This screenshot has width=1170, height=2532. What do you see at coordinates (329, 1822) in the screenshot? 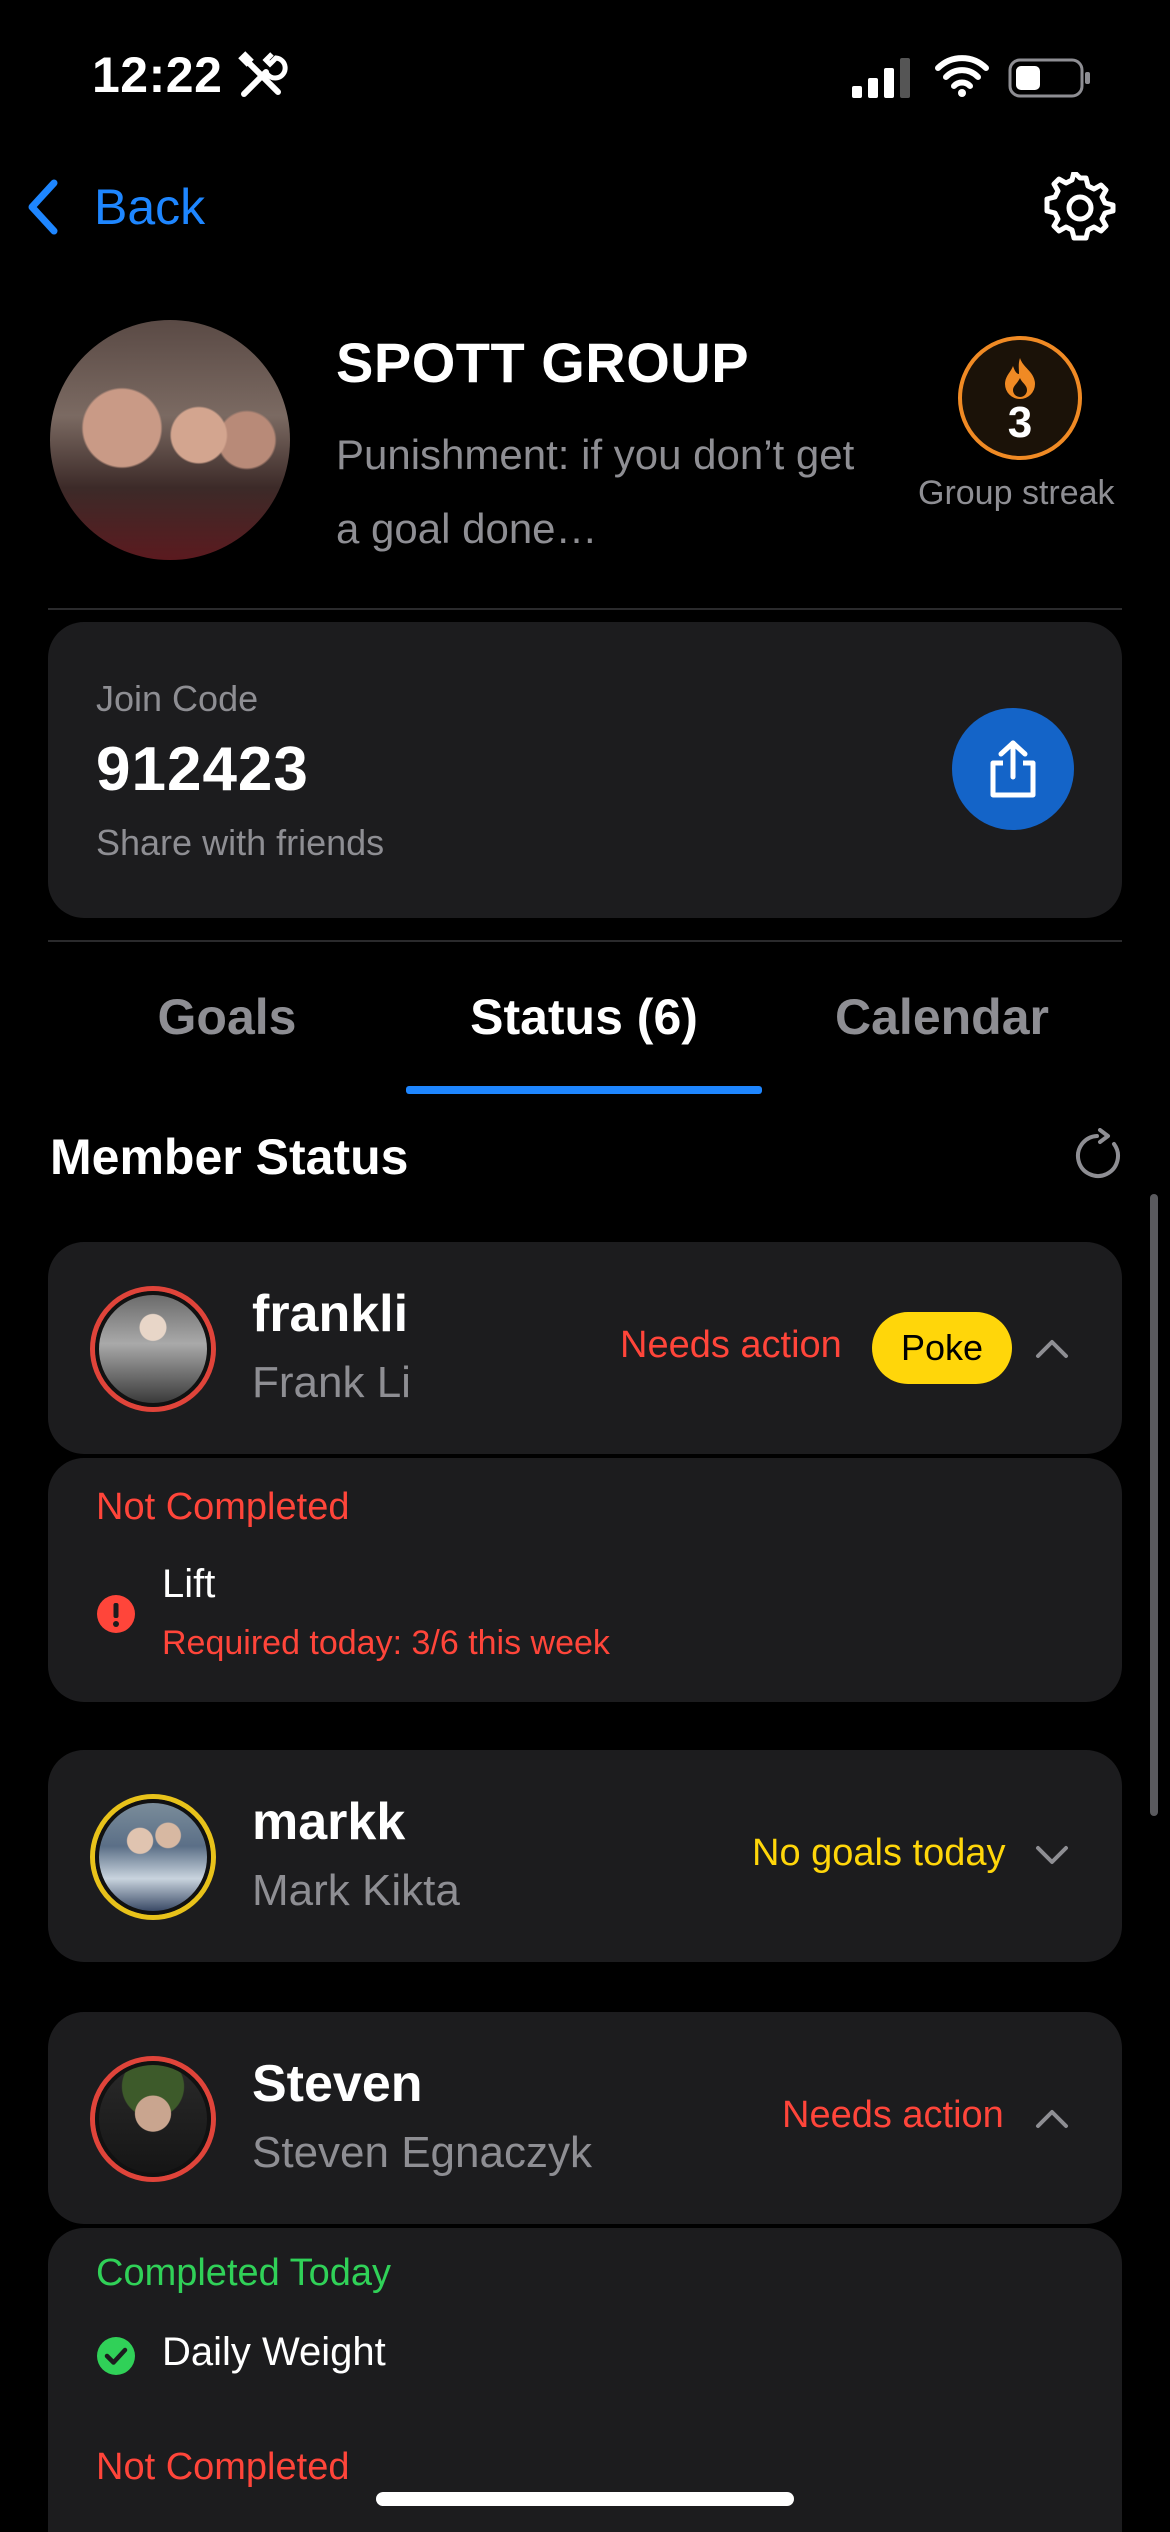
I see `member-username: markk` at bounding box center [329, 1822].